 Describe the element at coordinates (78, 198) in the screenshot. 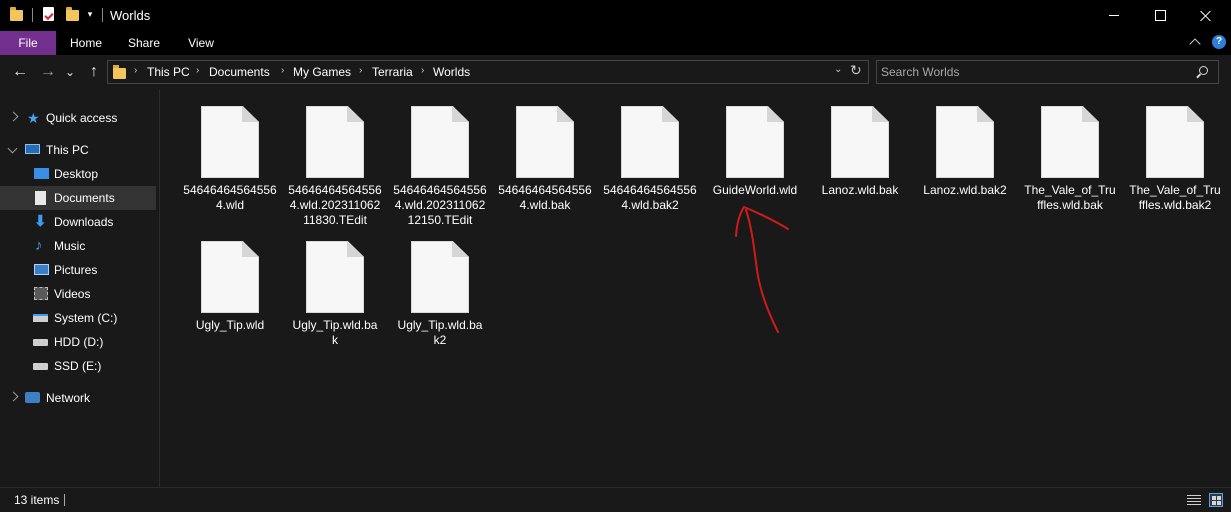

I see `sidebar-item-documents: Documents` at that location.